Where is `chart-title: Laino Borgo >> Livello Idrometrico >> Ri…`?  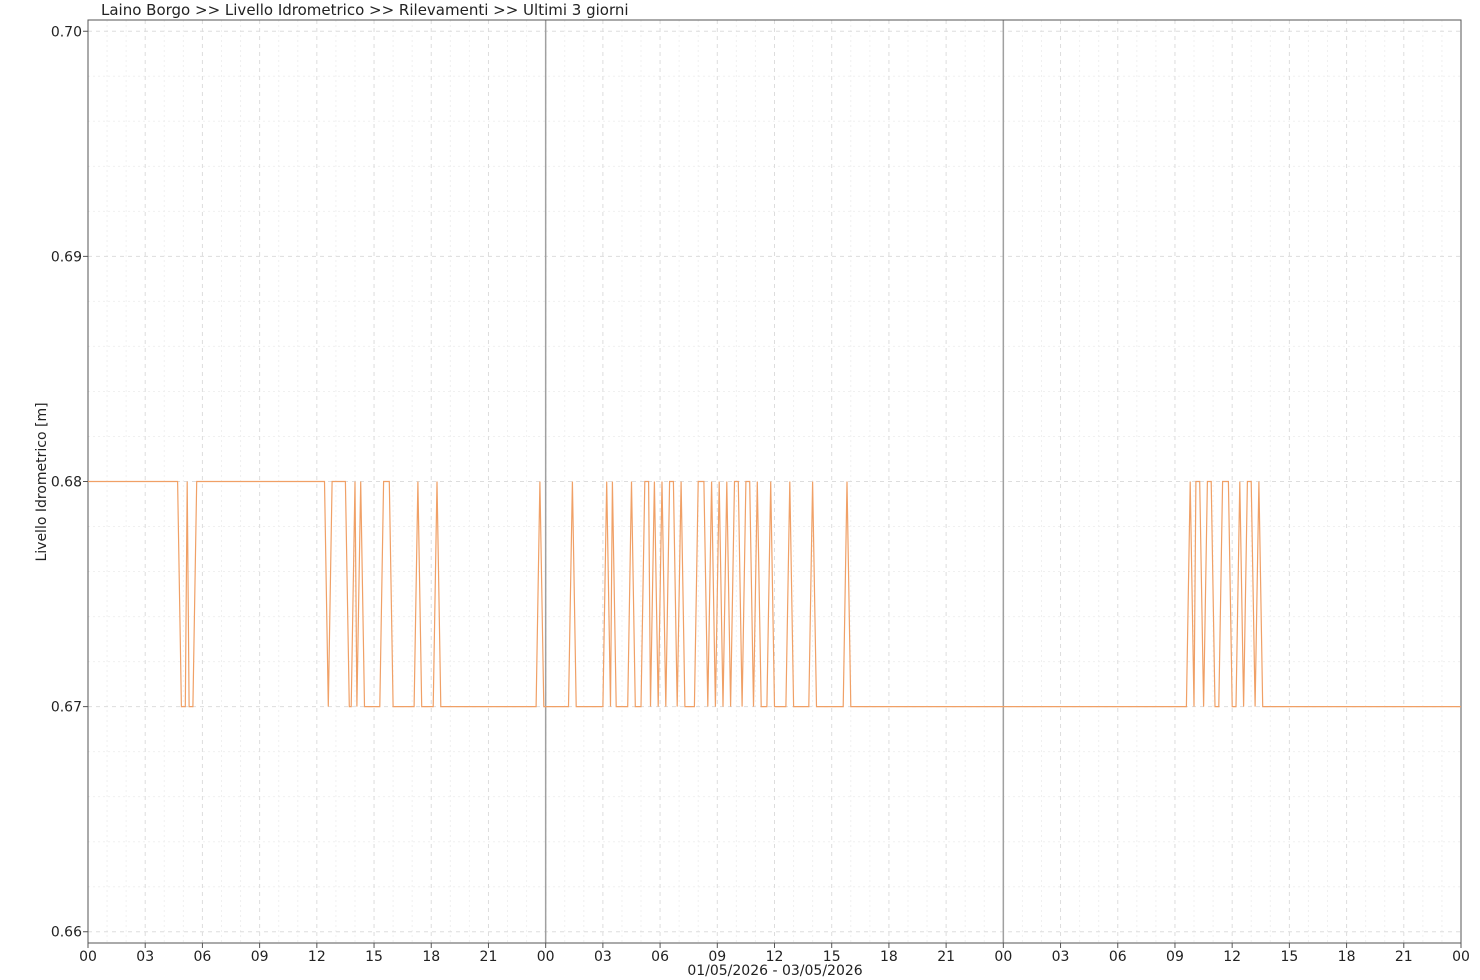
chart-title: Laino Borgo >> Livello Idrometrico >> Ri… is located at coordinates (365, 10).